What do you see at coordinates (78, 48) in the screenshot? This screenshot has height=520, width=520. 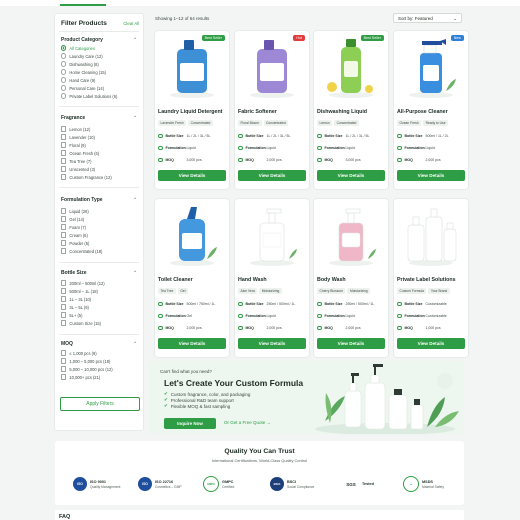 I see `filter-option: All Categories` at bounding box center [78, 48].